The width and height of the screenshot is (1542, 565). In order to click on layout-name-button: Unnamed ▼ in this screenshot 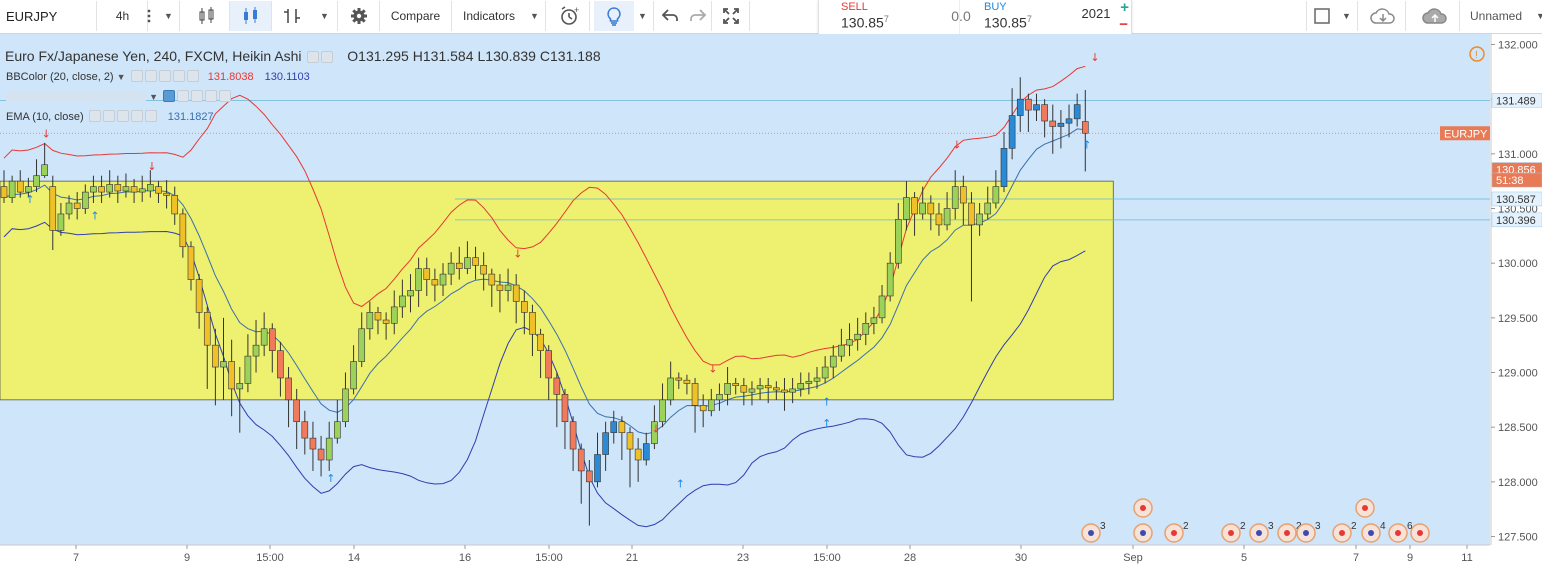, I will do `click(1503, 16)`.